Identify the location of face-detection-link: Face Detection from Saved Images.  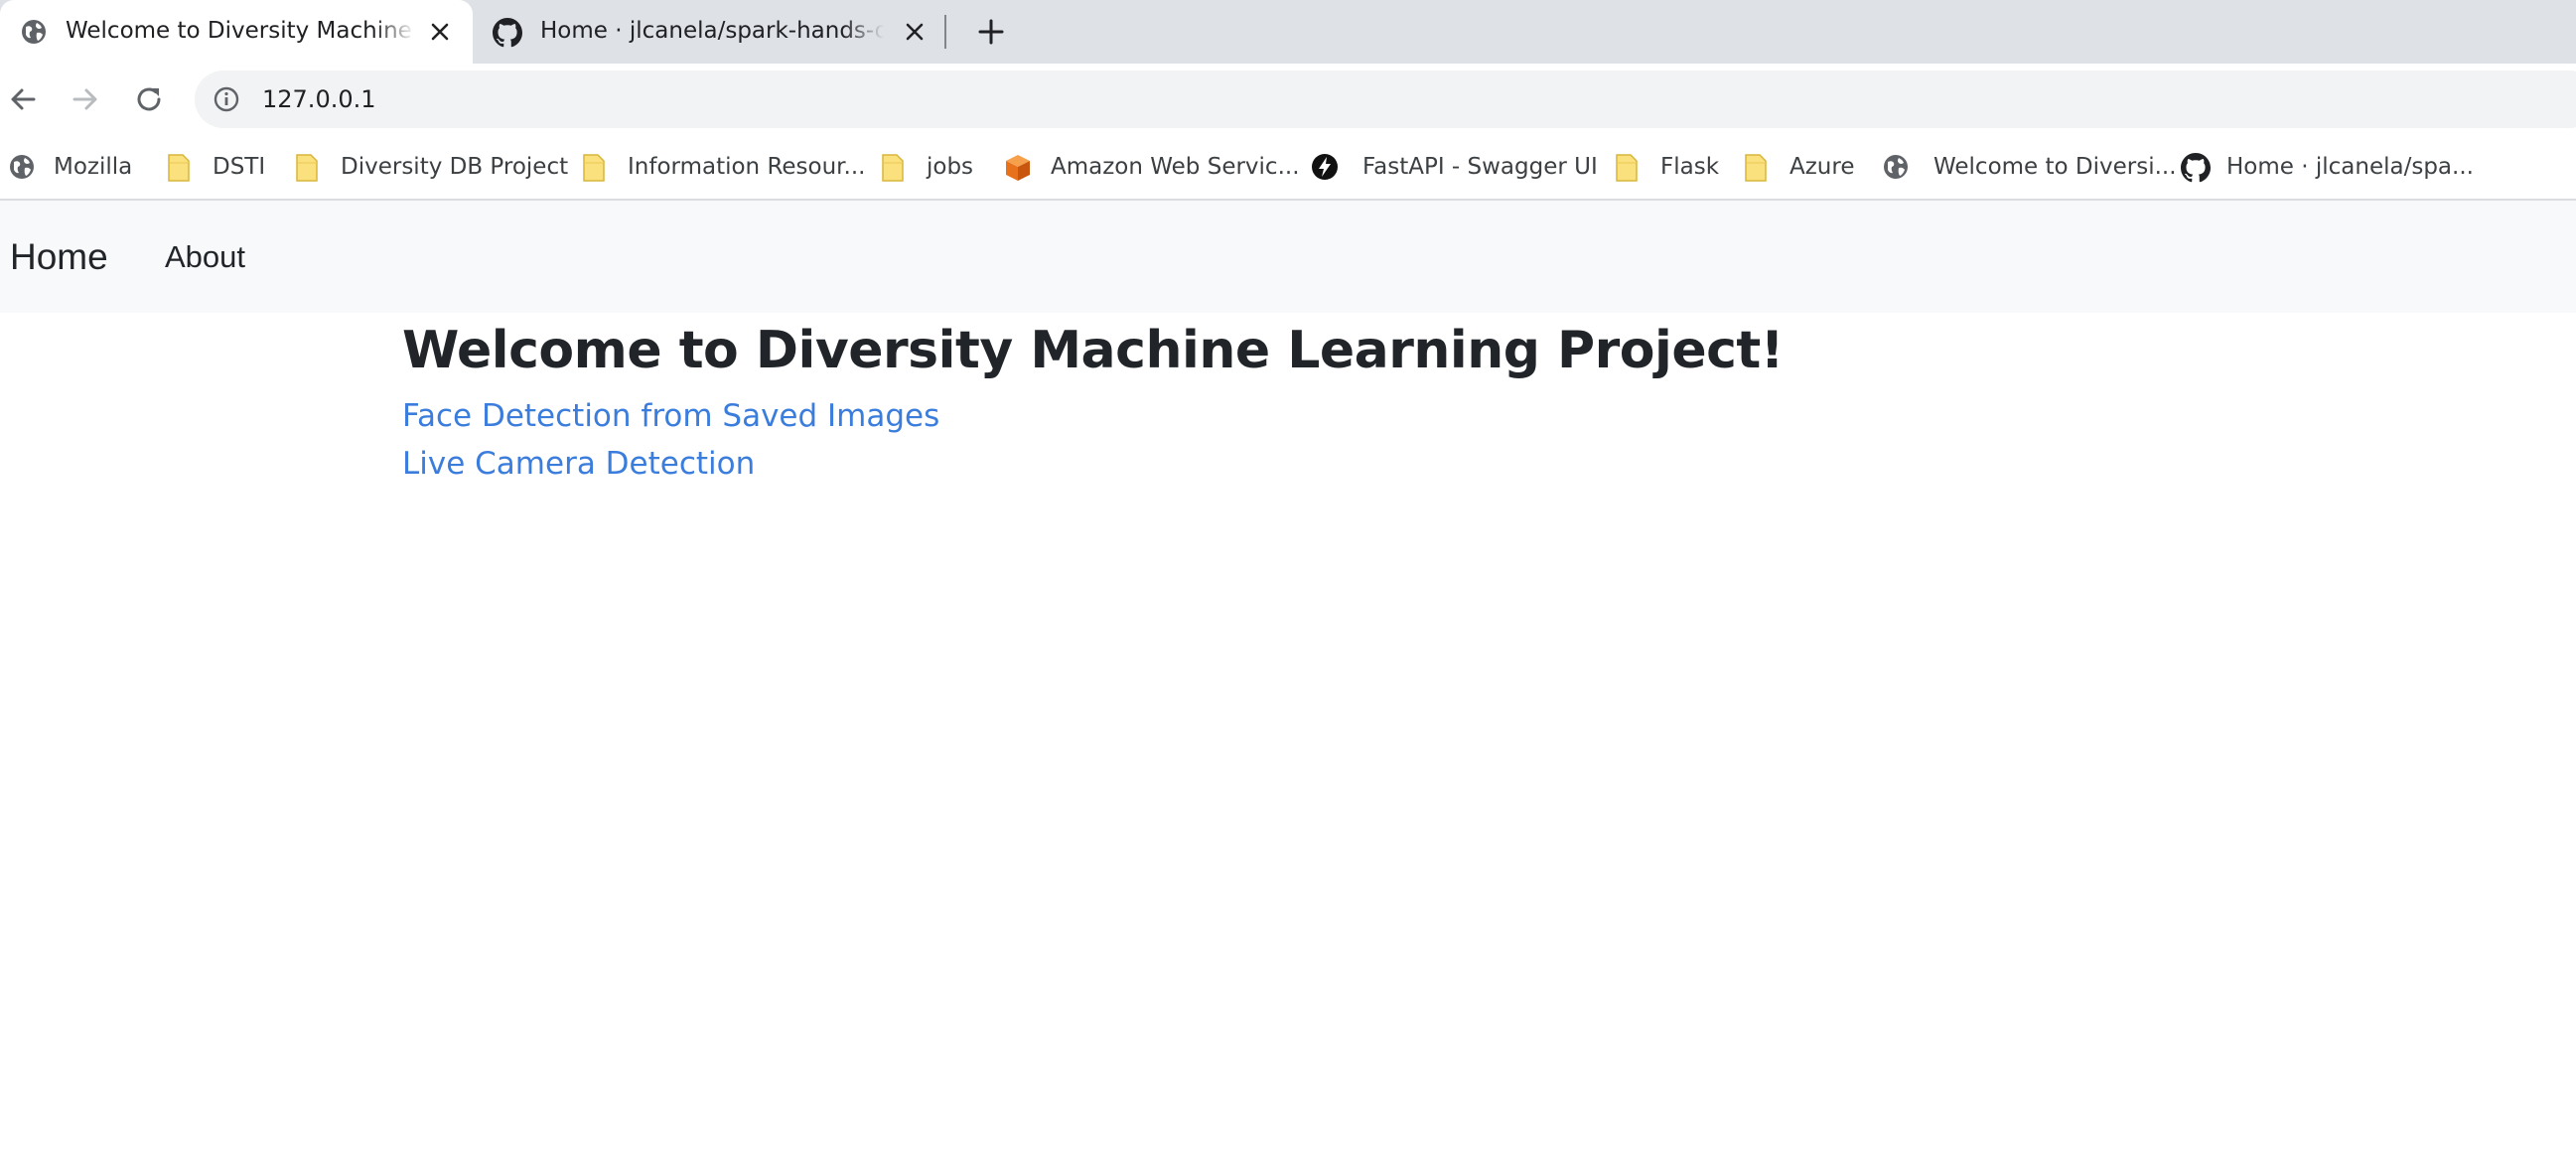
(670, 416).